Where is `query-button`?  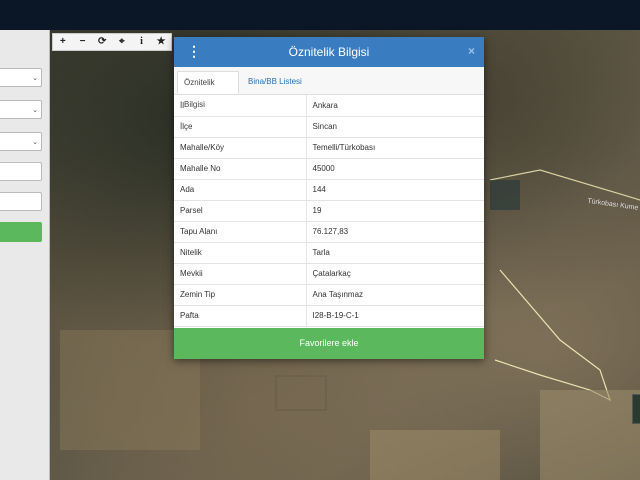
query-button is located at coordinates (21, 232).